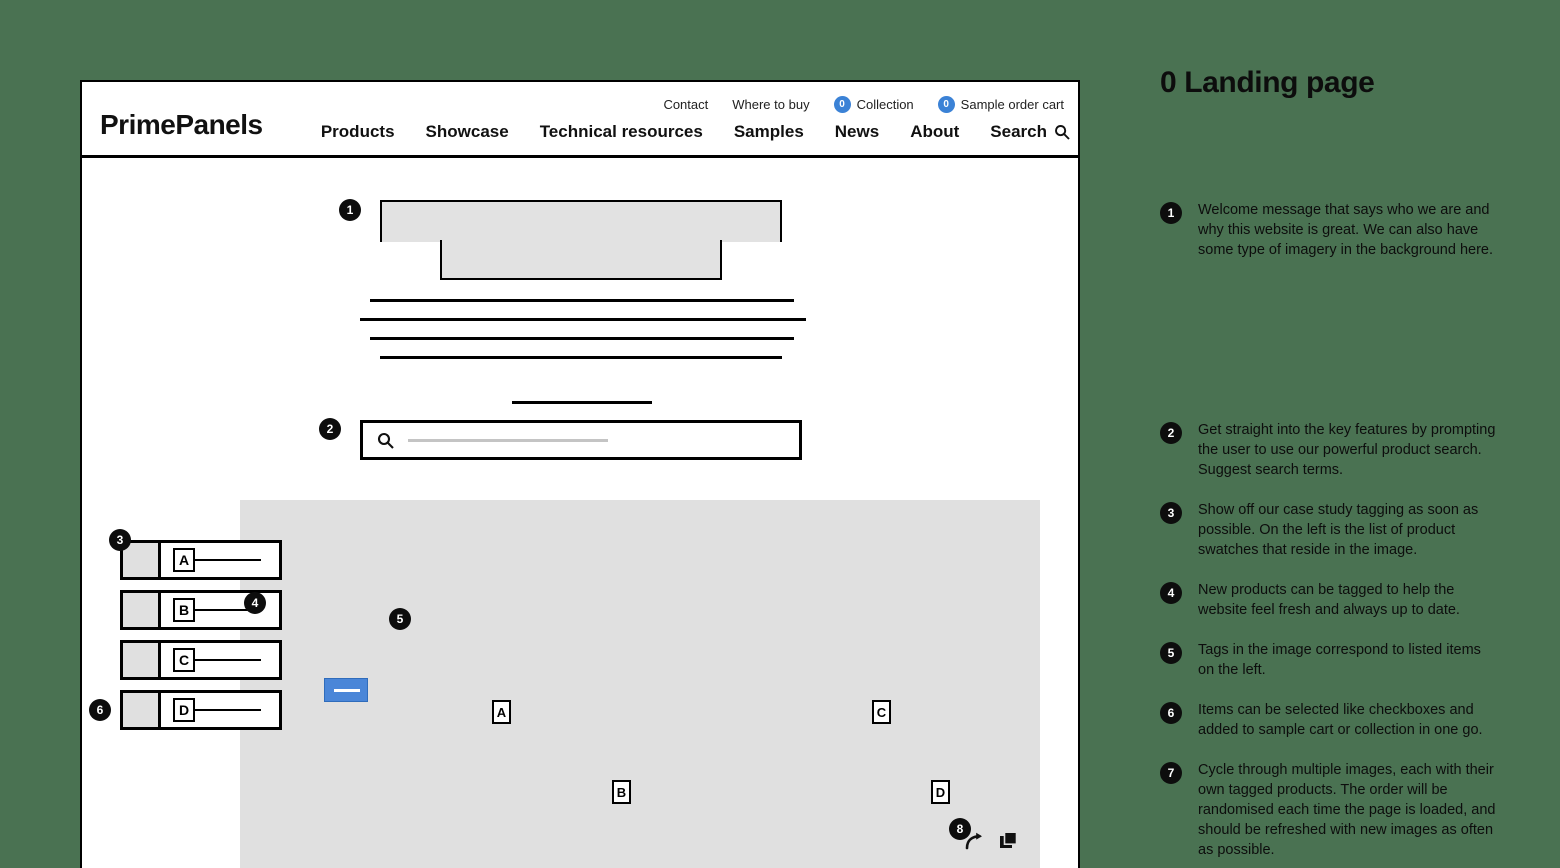 Image resolution: width=1560 pixels, height=868 pixels. What do you see at coordinates (621, 132) in the screenshot?
I see `nav-item-technical-resources: Technical resources` at bounding box center [621, 132].